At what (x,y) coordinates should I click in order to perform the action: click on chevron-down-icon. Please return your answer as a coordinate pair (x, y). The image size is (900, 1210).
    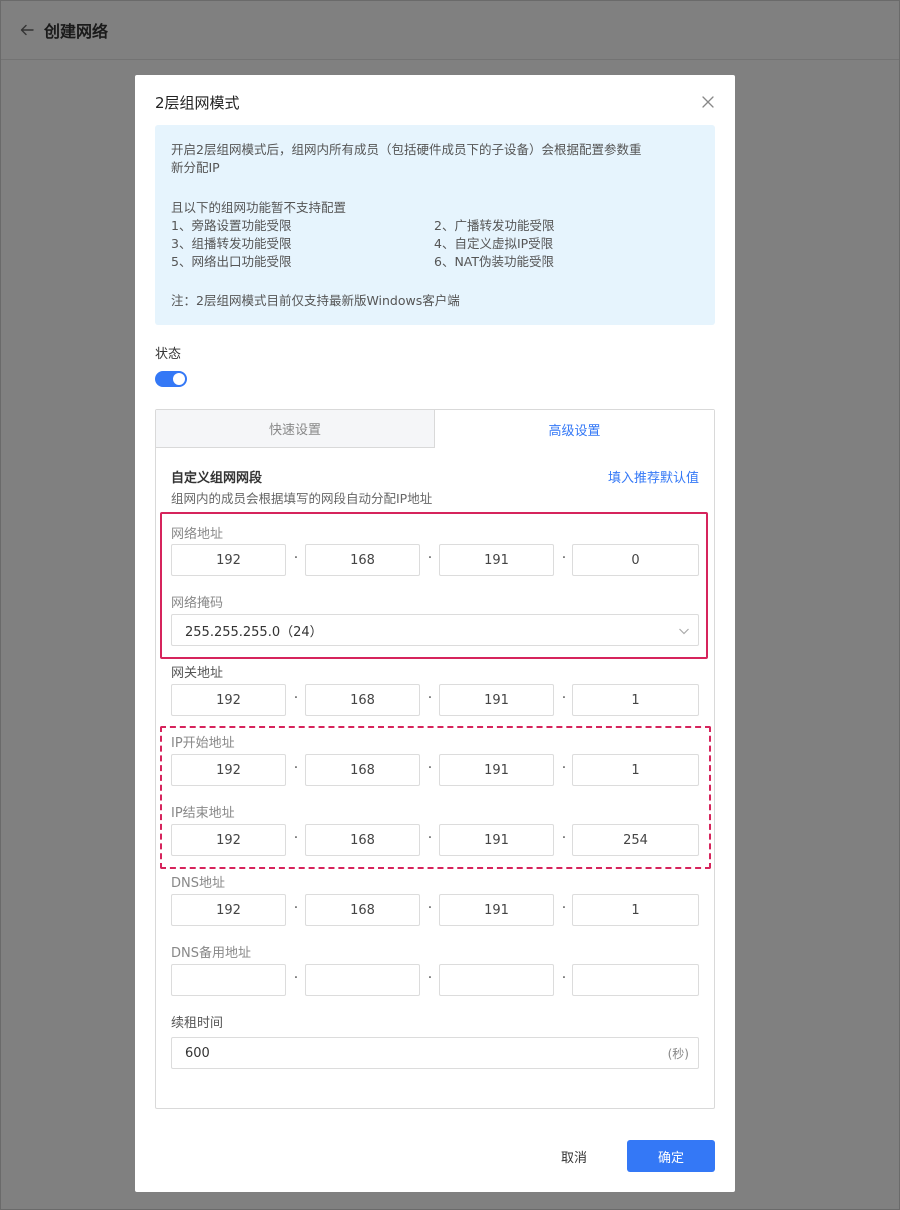
    Looking at the image, I should click on (684, 631).